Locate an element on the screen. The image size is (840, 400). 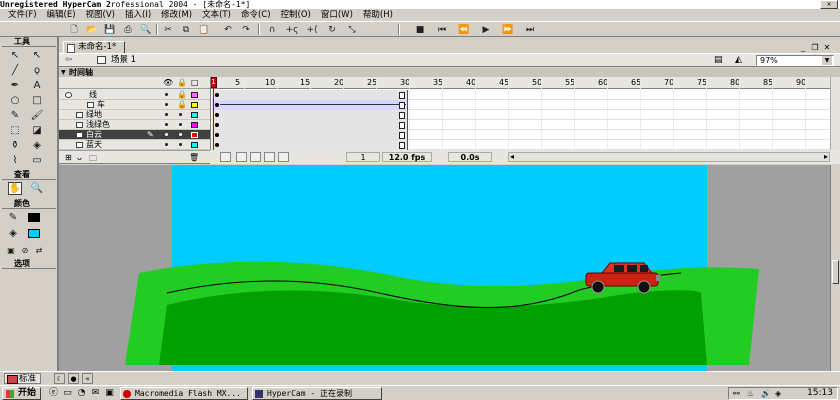
cut-icon: ✂ is located at coordinates (168, 29).